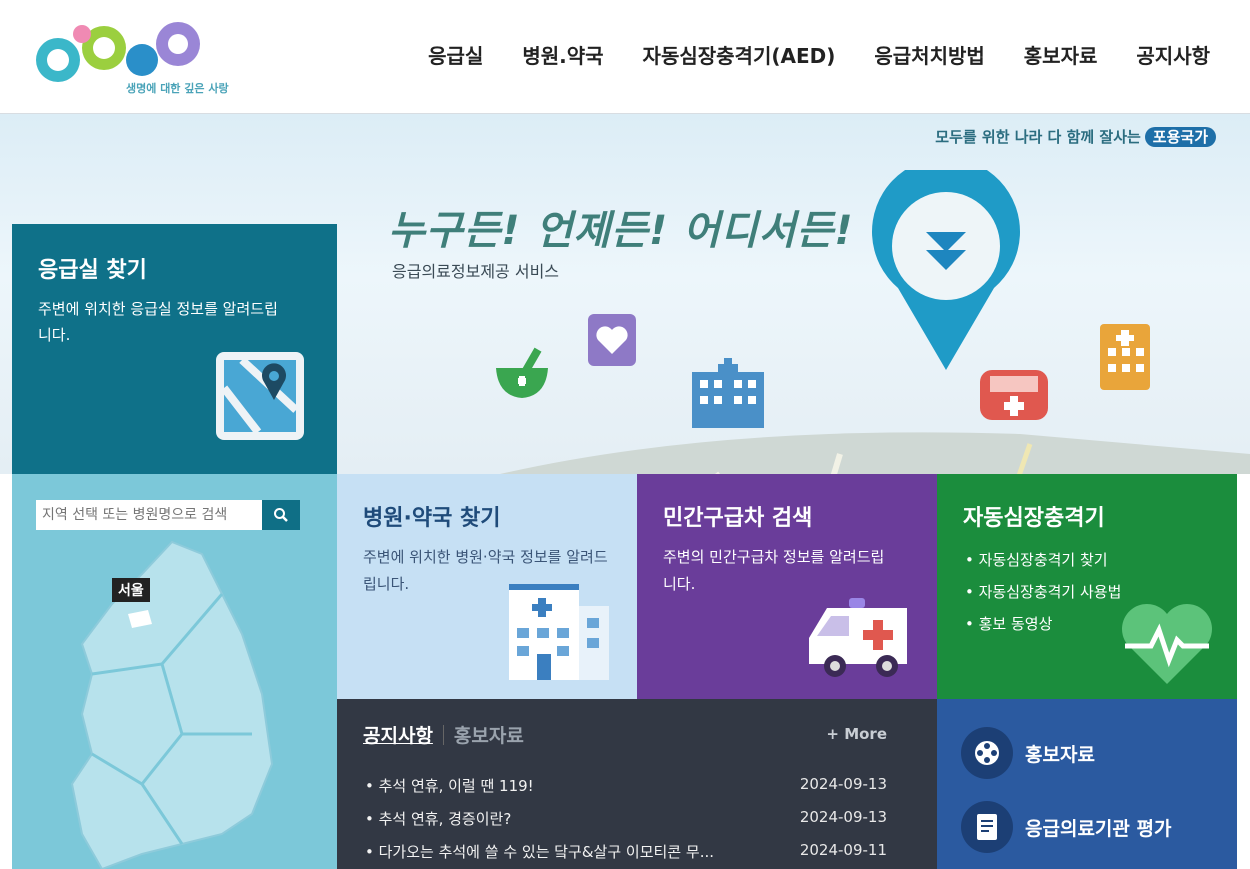  What do you see at coordinates (260, 396) in the screenshot?
I see `map-pin-icon` at bounding box center [260, 396].